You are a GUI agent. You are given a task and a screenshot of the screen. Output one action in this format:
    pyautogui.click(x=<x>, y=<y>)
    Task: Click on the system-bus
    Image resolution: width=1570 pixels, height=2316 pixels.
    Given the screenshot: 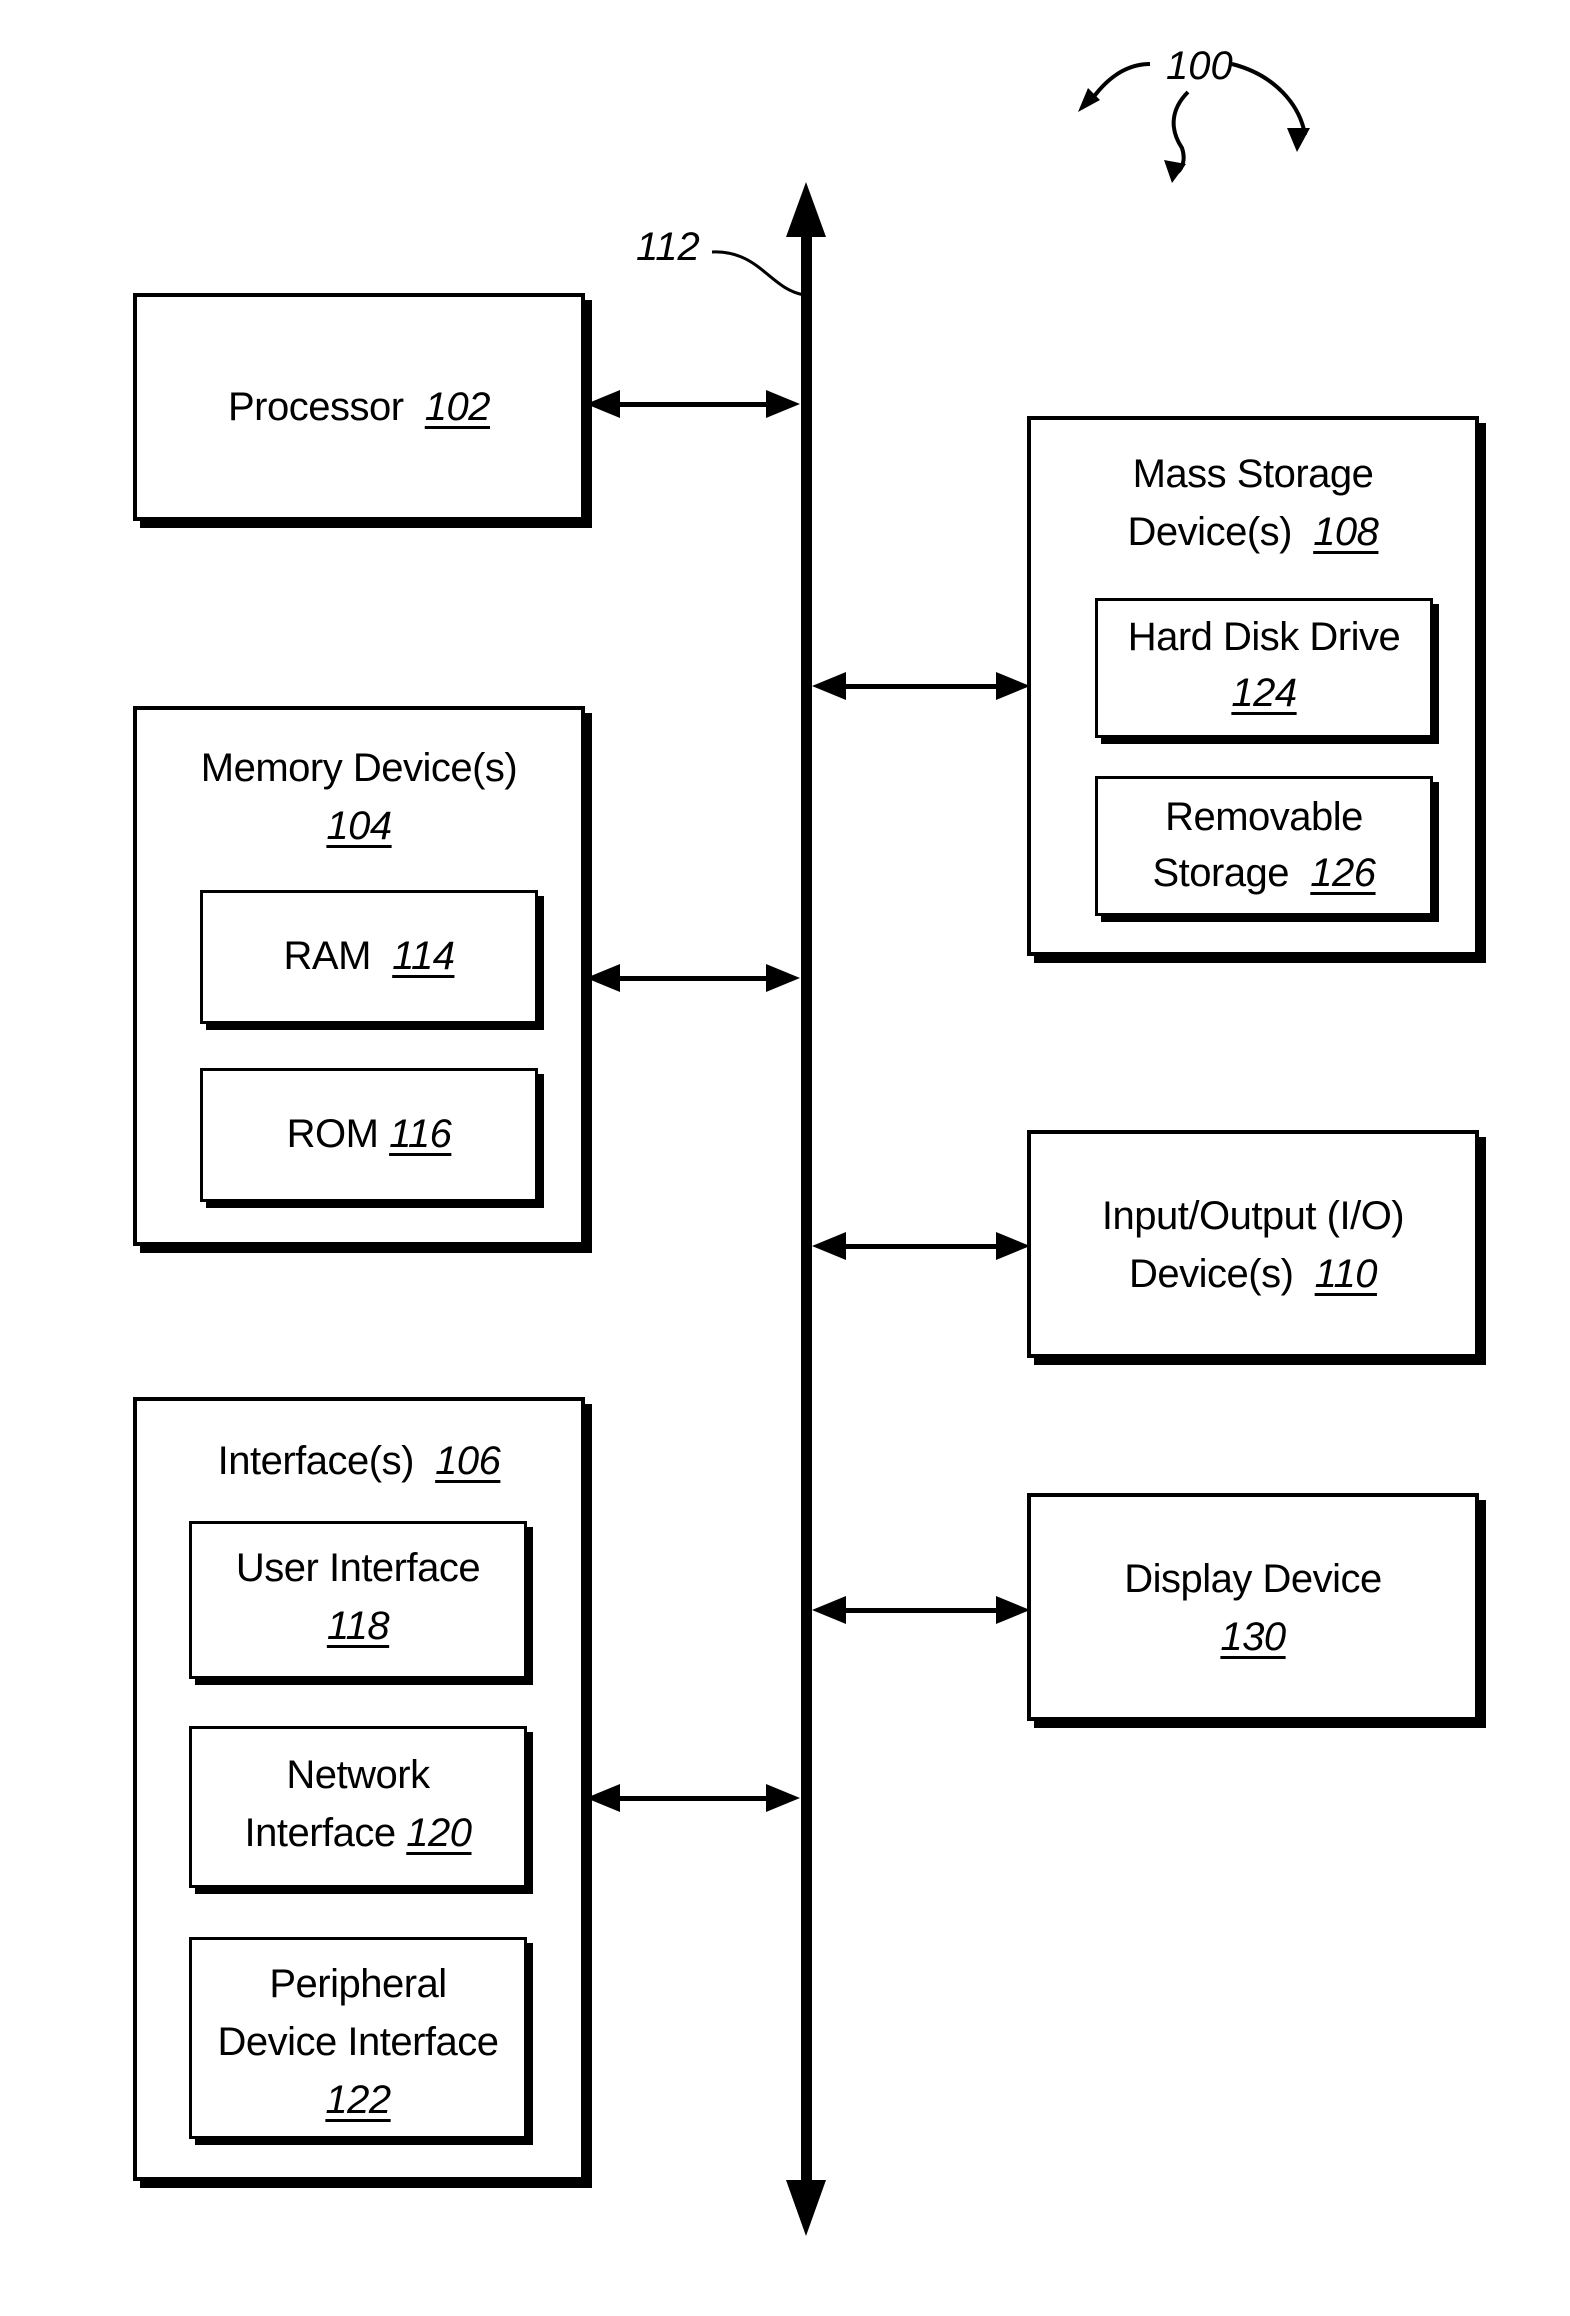 What is the action you would take?
    pyautogui.click(x=806, y=1209)
    